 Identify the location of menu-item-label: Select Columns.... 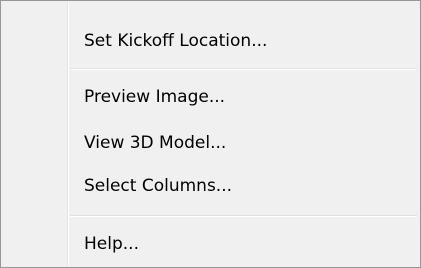
(158, 186).